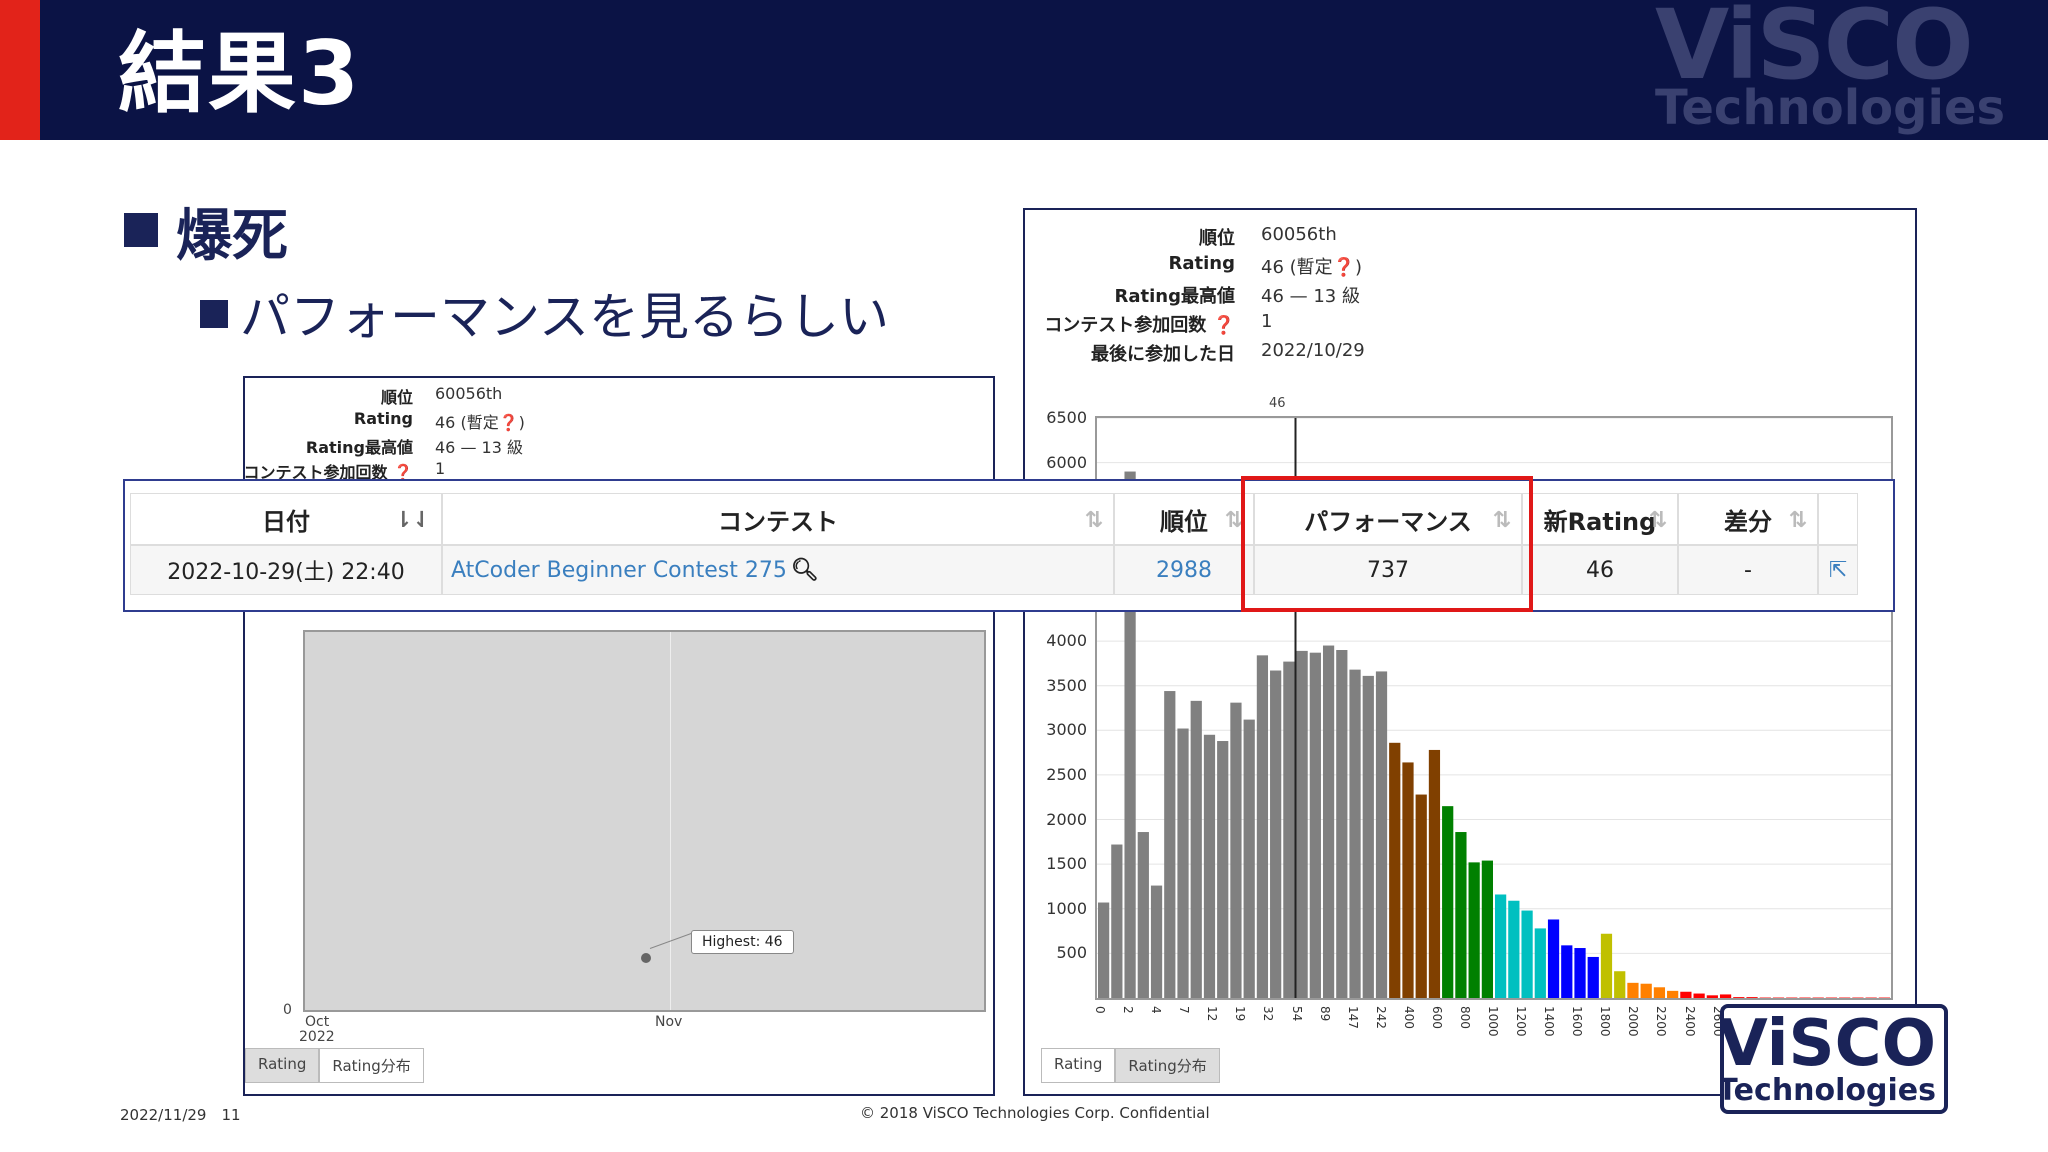 This screenshot has width=2048, height=1152. Describe the element at coordinates (1600, 570) in the screenshot. I see `cell-new-rating: 46` at that location.